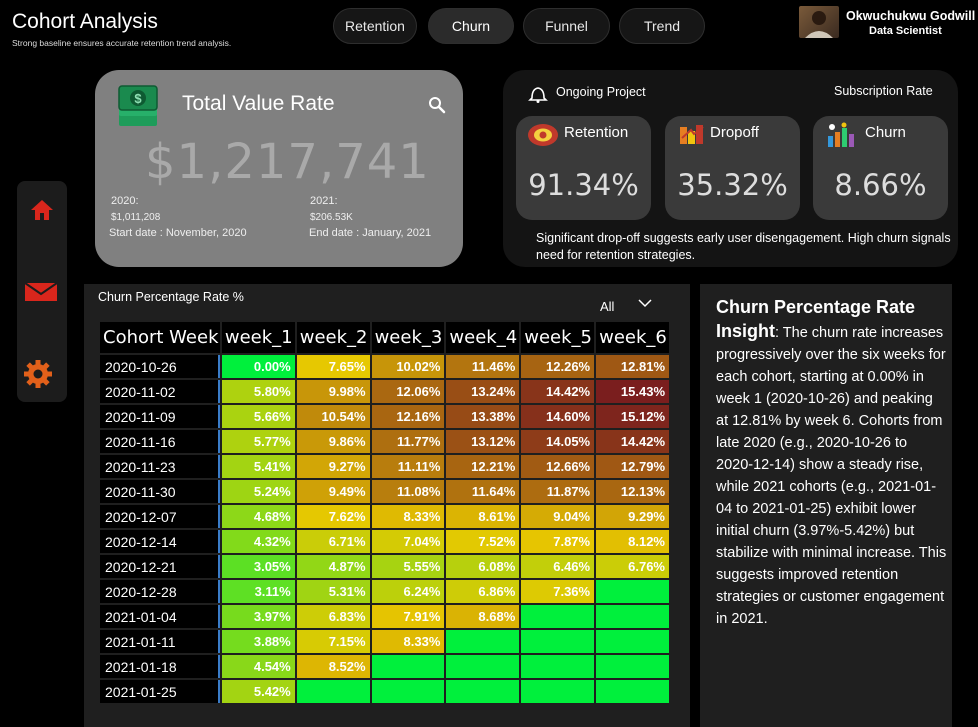  What do you see at coordinates (483, 337) in the screenshot?
I see `column-header-4: week_4` at bounding box center [483, 337].